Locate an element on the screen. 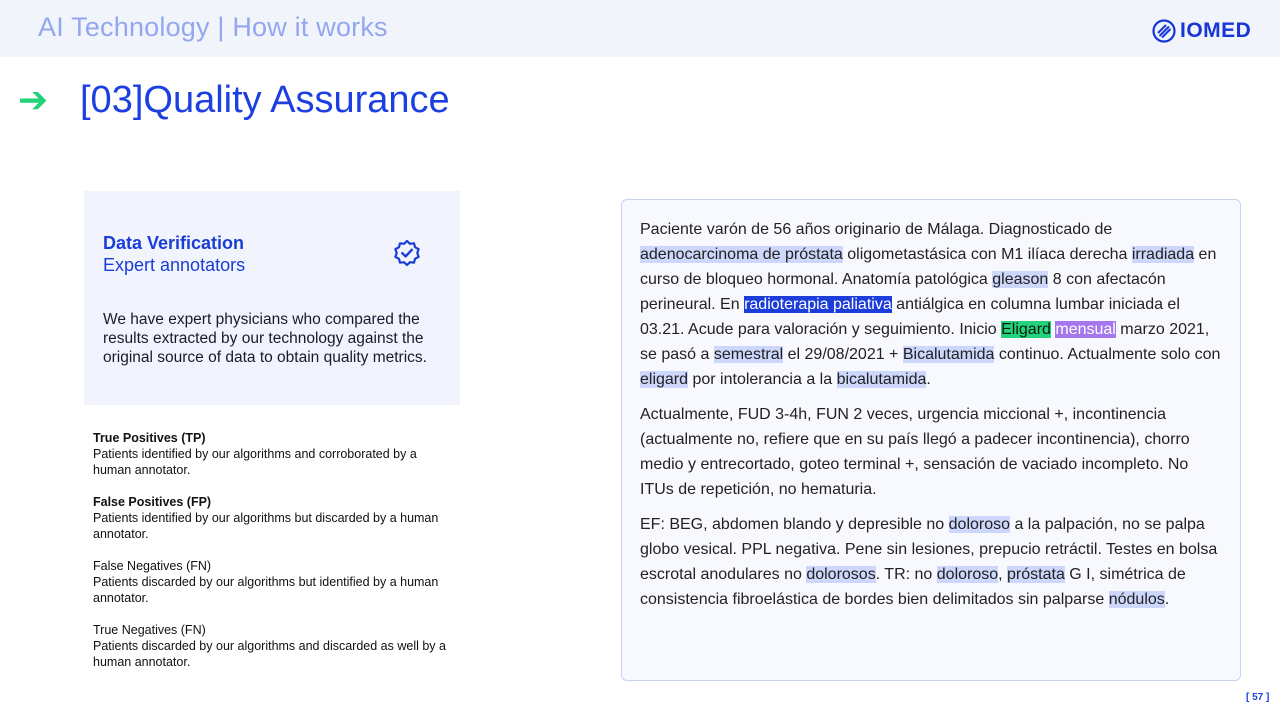 Image resolution: width=1280 pixels, height=720 pixels. header-bar: AI Technology | How it works IOMED is located at coordinates (640, 28).